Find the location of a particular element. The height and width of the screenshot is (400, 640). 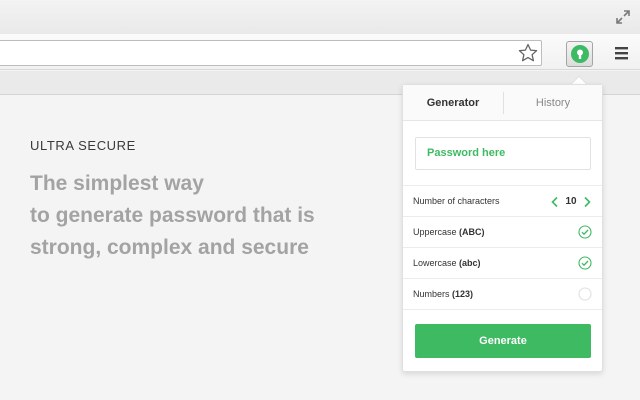

star-icon is located at coordinates (528, 53).